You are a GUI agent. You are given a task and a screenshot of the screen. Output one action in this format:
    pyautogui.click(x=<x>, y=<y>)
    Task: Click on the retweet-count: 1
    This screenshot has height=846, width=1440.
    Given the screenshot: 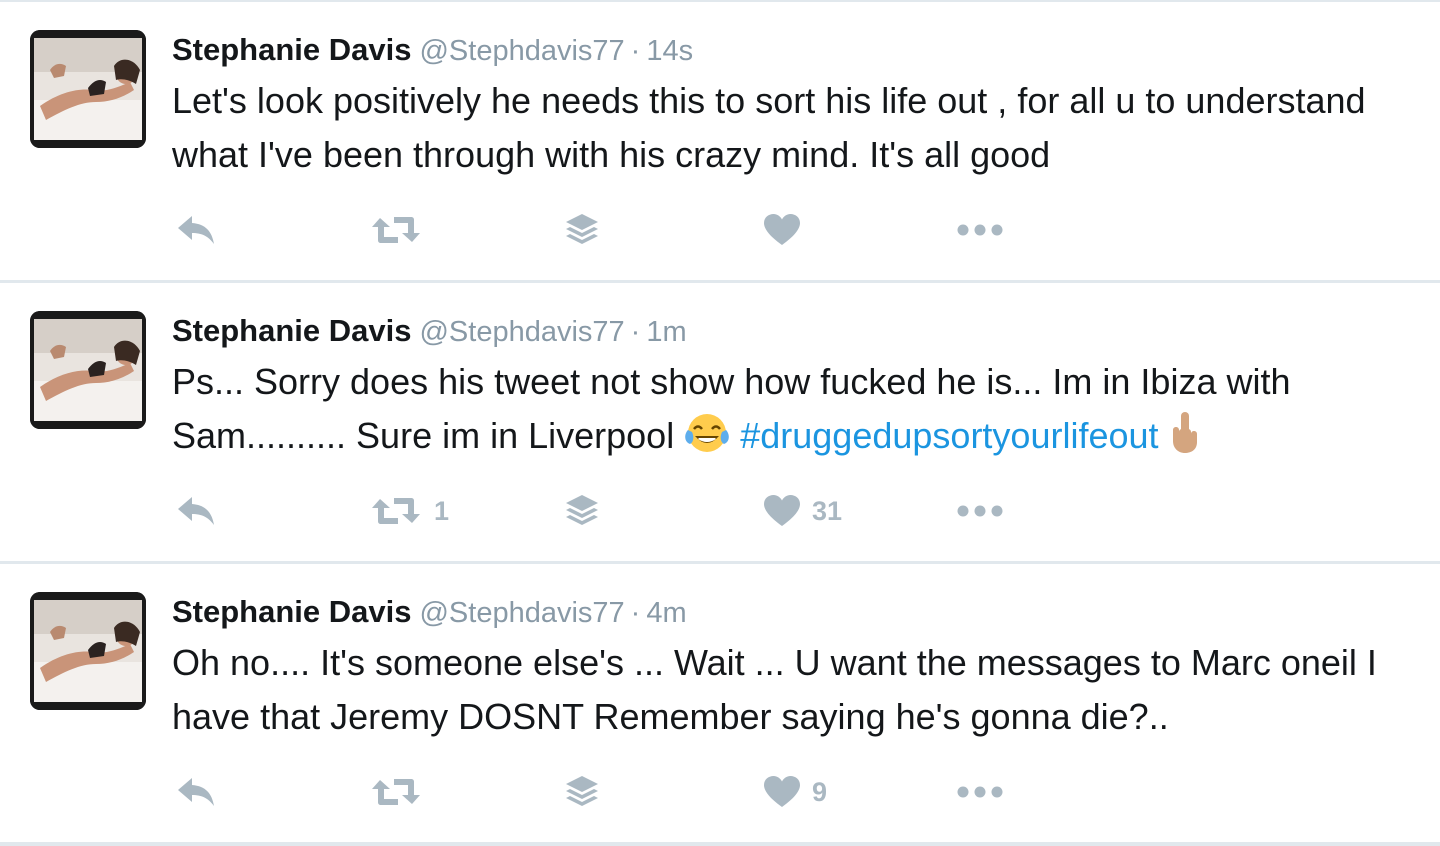 What is the action you would take?
    pyautogui.click(x=442, y=510)
    